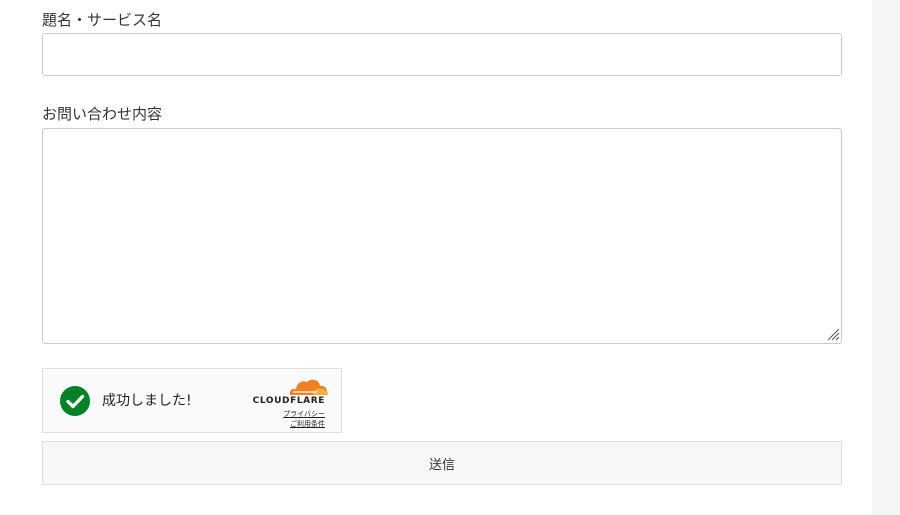 The width and height of the screenshot is (900, 515). What do you see at coordinates (288, 401) in the screenshot?
I see `cloudflare-wordmark: CLOUDFLARE` at bounding box center [288, 401].